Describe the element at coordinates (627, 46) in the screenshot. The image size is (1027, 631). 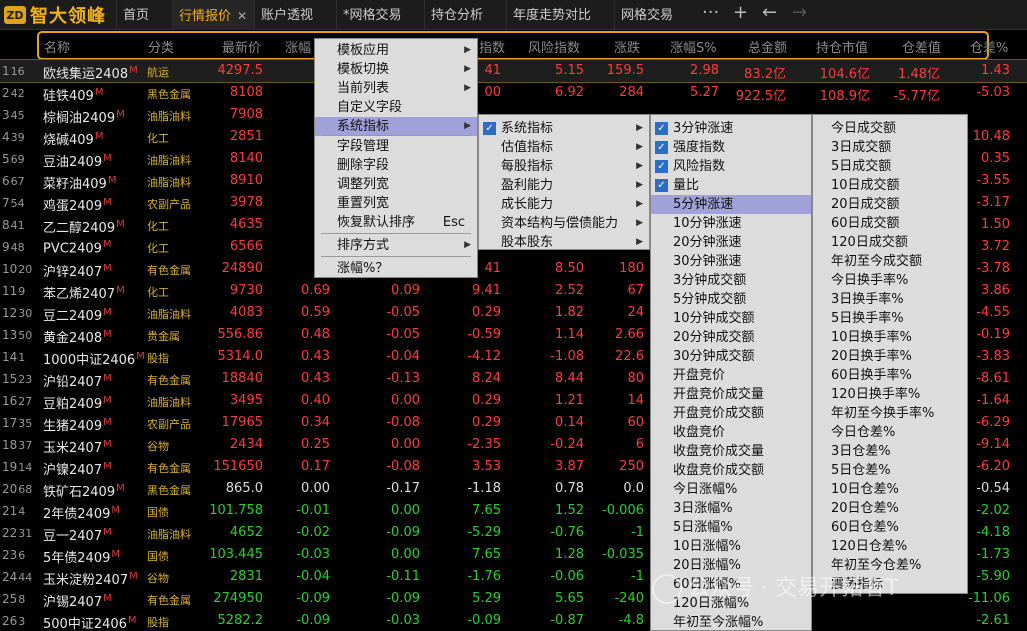
I see `column-header-9: 涨跌` at that location.